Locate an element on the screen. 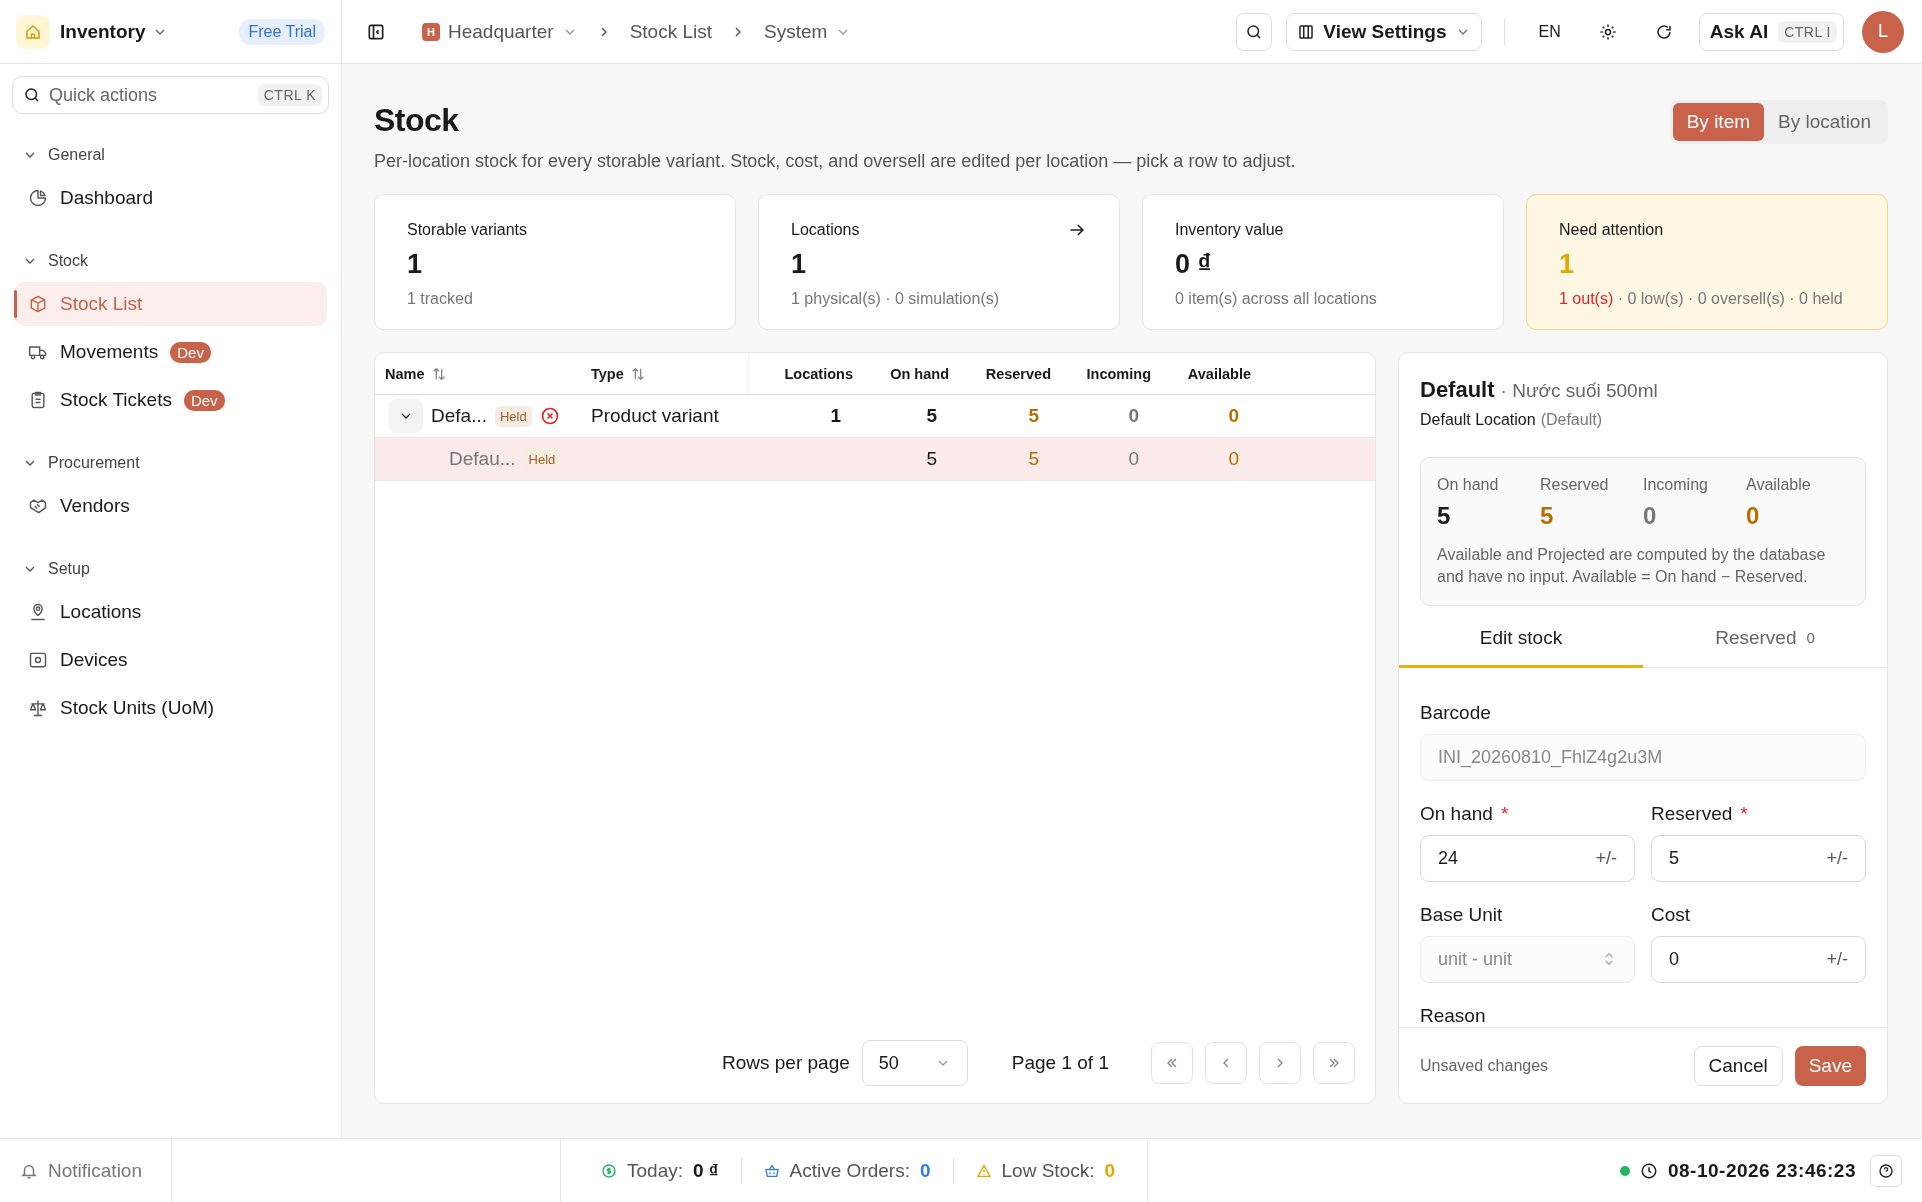 The height and width of the screenshot is (1202, 1922). panel-tab: Edit stock is located at coordinates (1521, 639).